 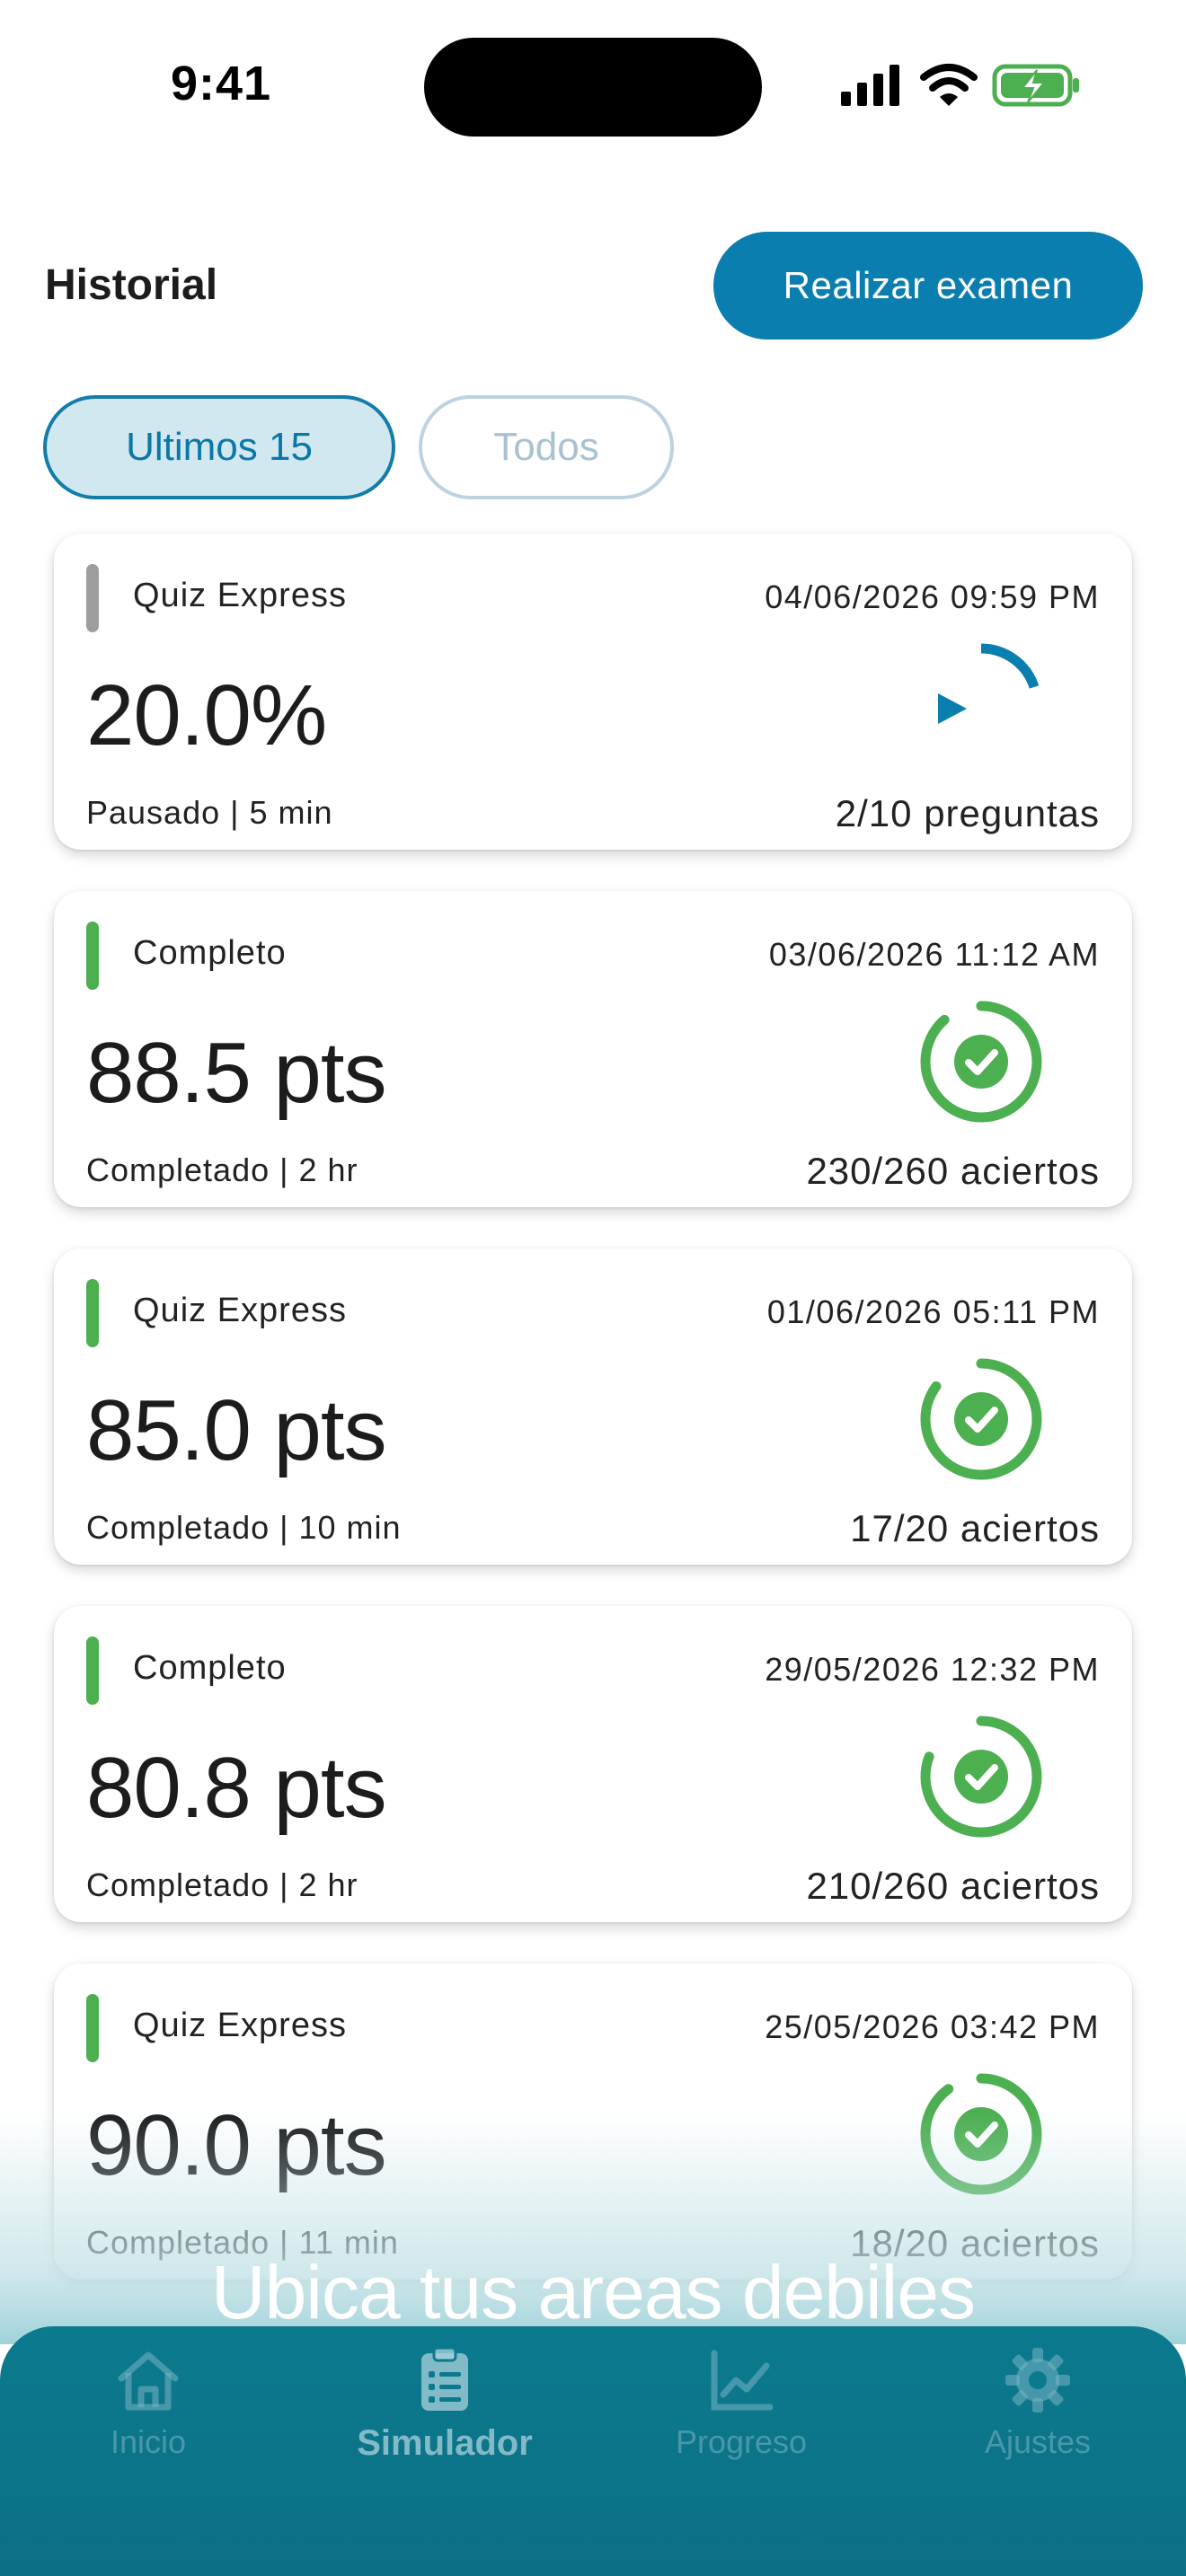 What do you see at coordinates (444, 2378) in the screenshot?
I see `clipboard-list-icon` at bounding box center [444, 2378].